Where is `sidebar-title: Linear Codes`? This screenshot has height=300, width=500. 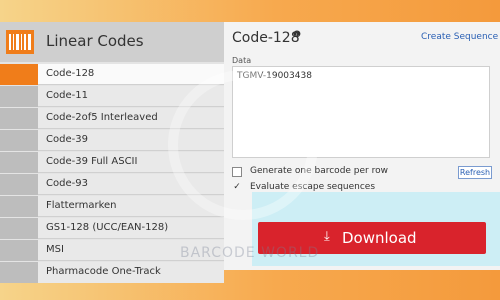 sidebar-title: Linear Codes is located at coordinates (95, 41).